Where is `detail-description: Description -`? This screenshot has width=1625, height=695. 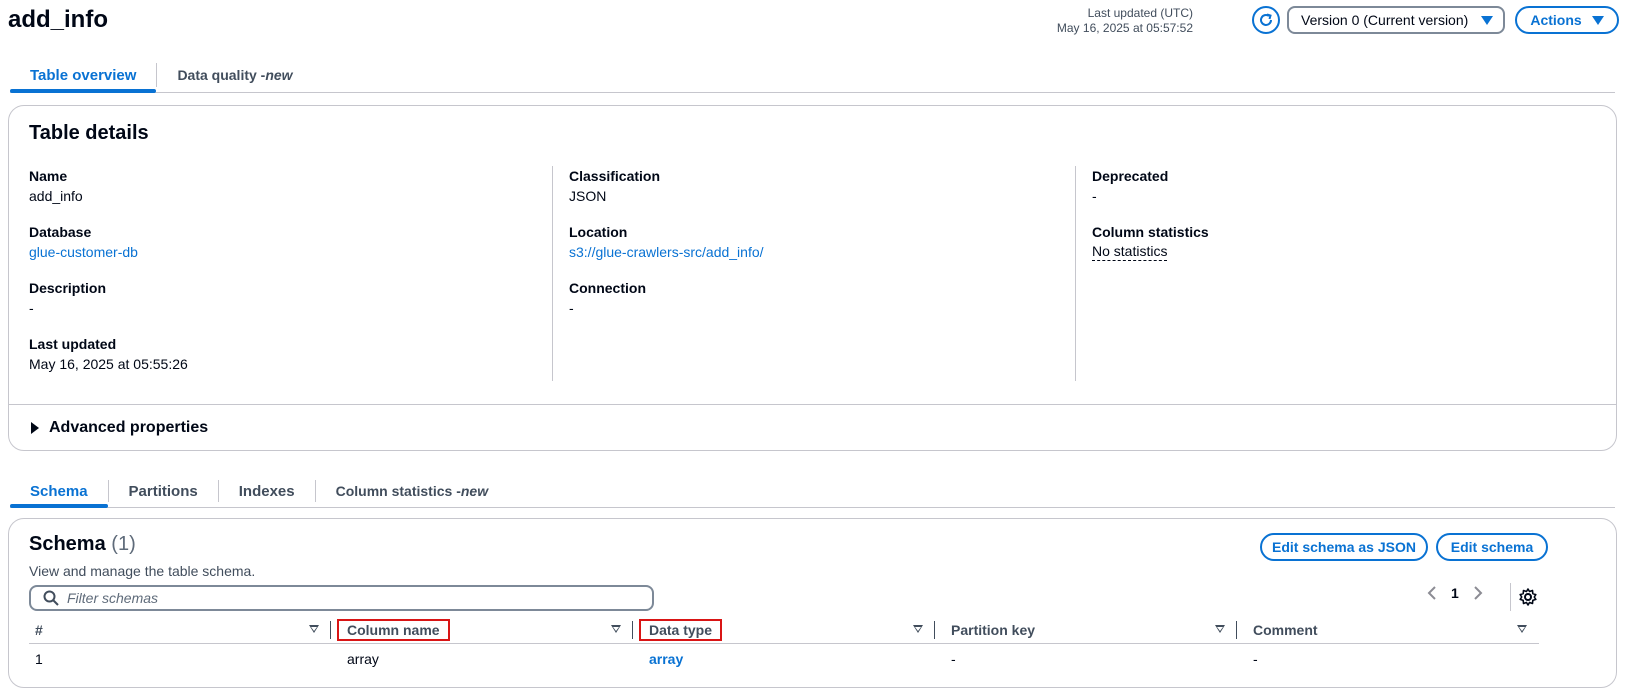 detail-description: Description - is located at coordinates (282, 298).